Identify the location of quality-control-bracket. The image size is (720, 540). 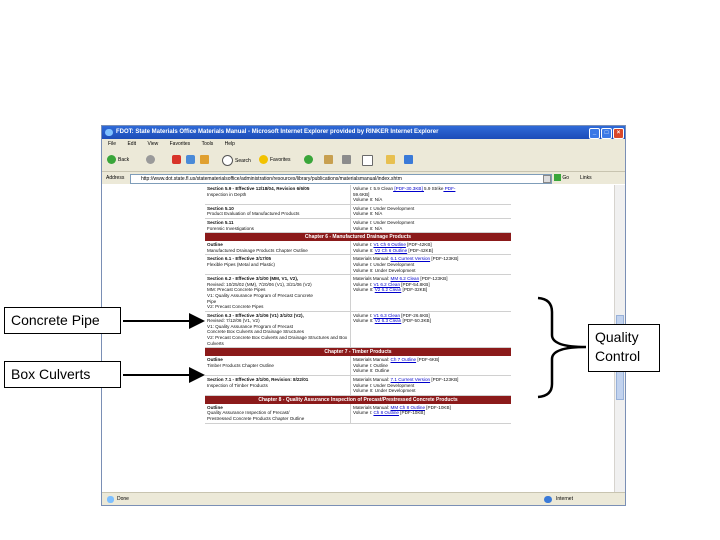
(562, 347).